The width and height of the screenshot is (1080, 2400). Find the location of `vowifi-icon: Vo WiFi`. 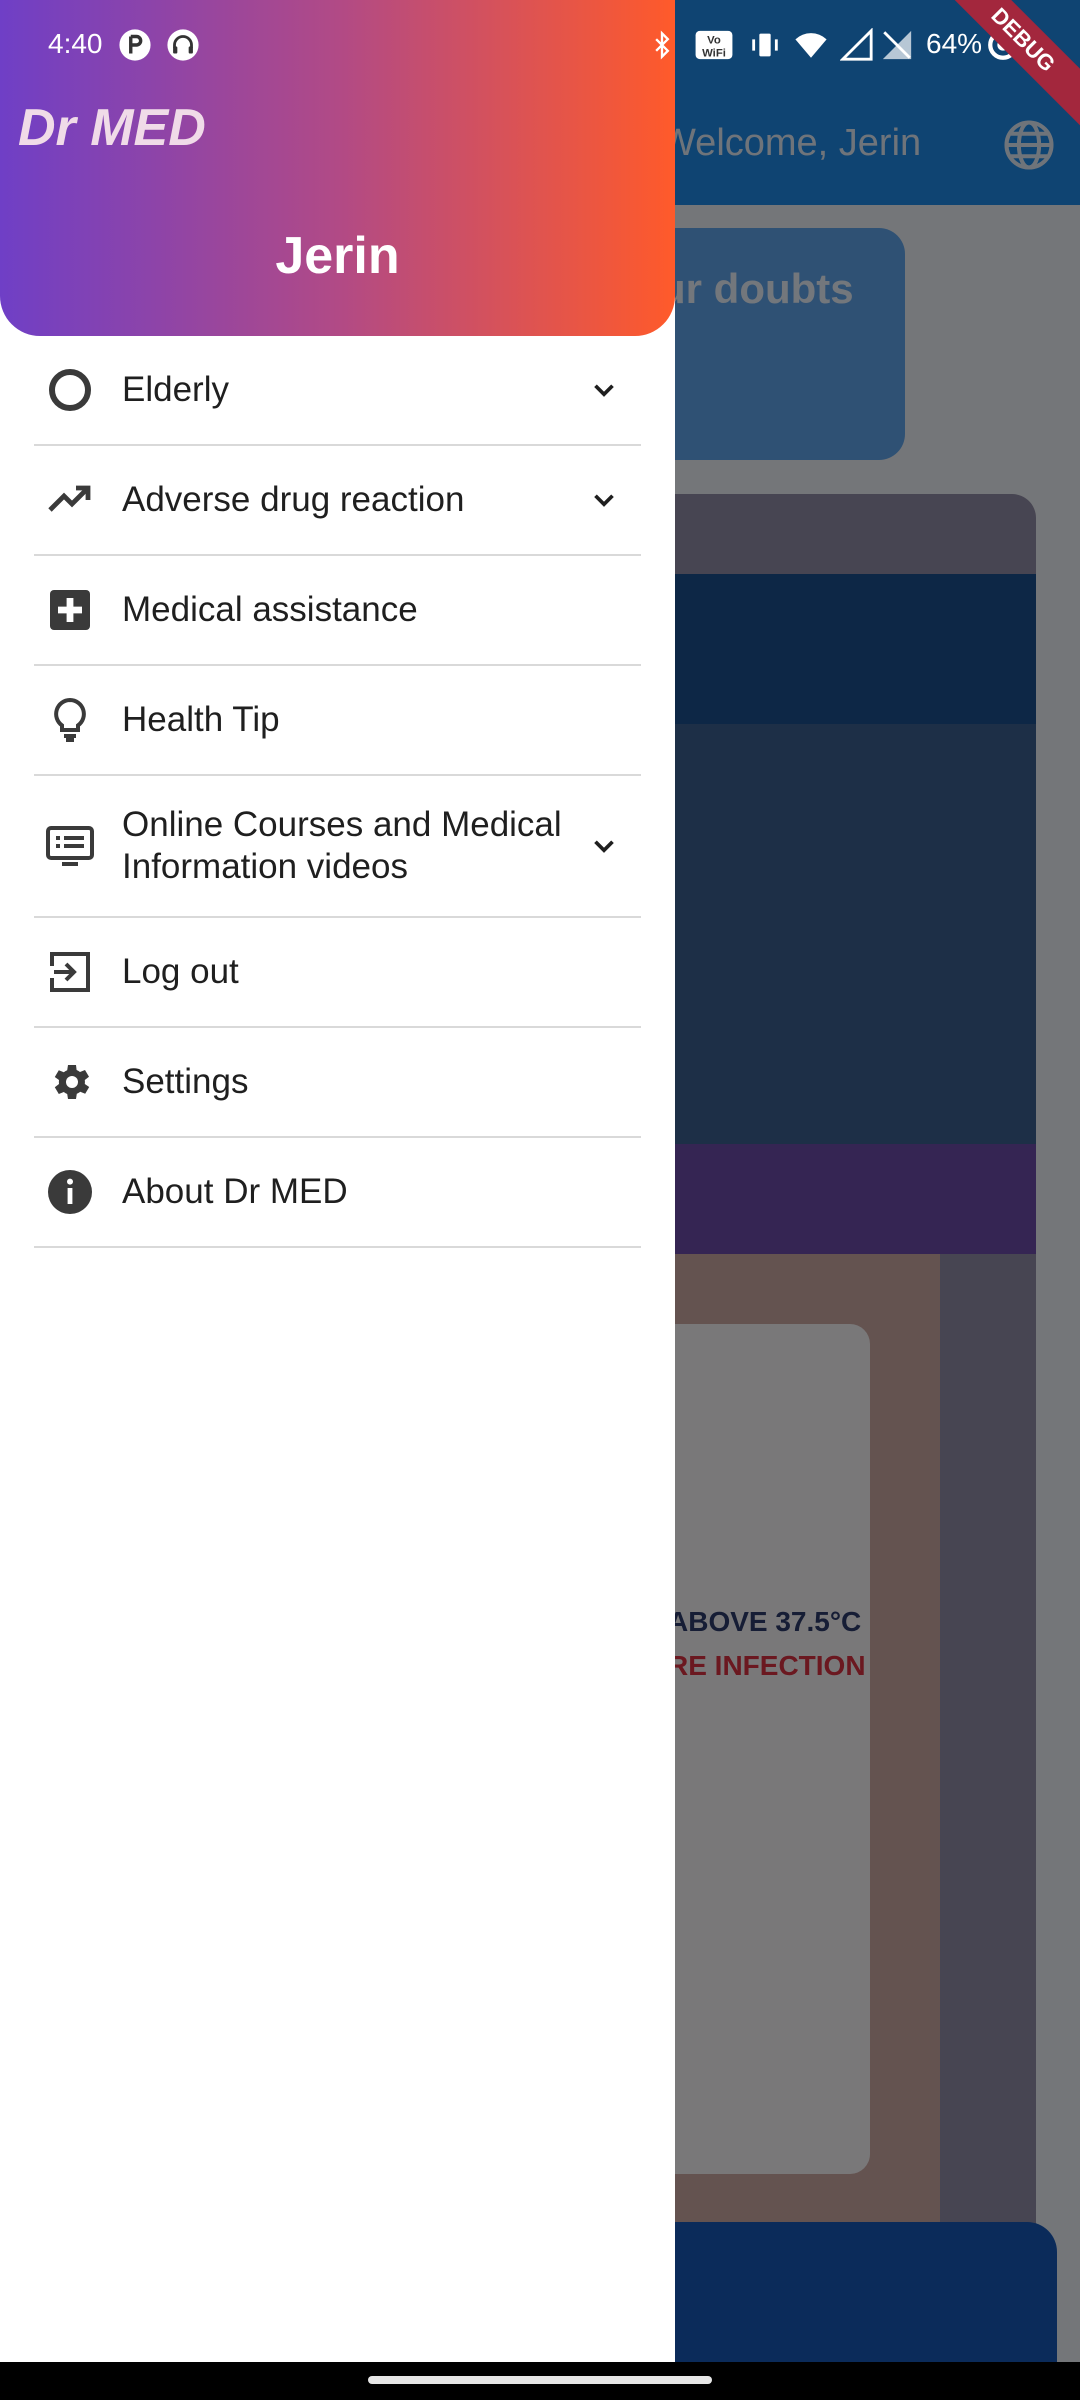

vowifi-icon: Vo WiFi is located at coordinates (714, 45).